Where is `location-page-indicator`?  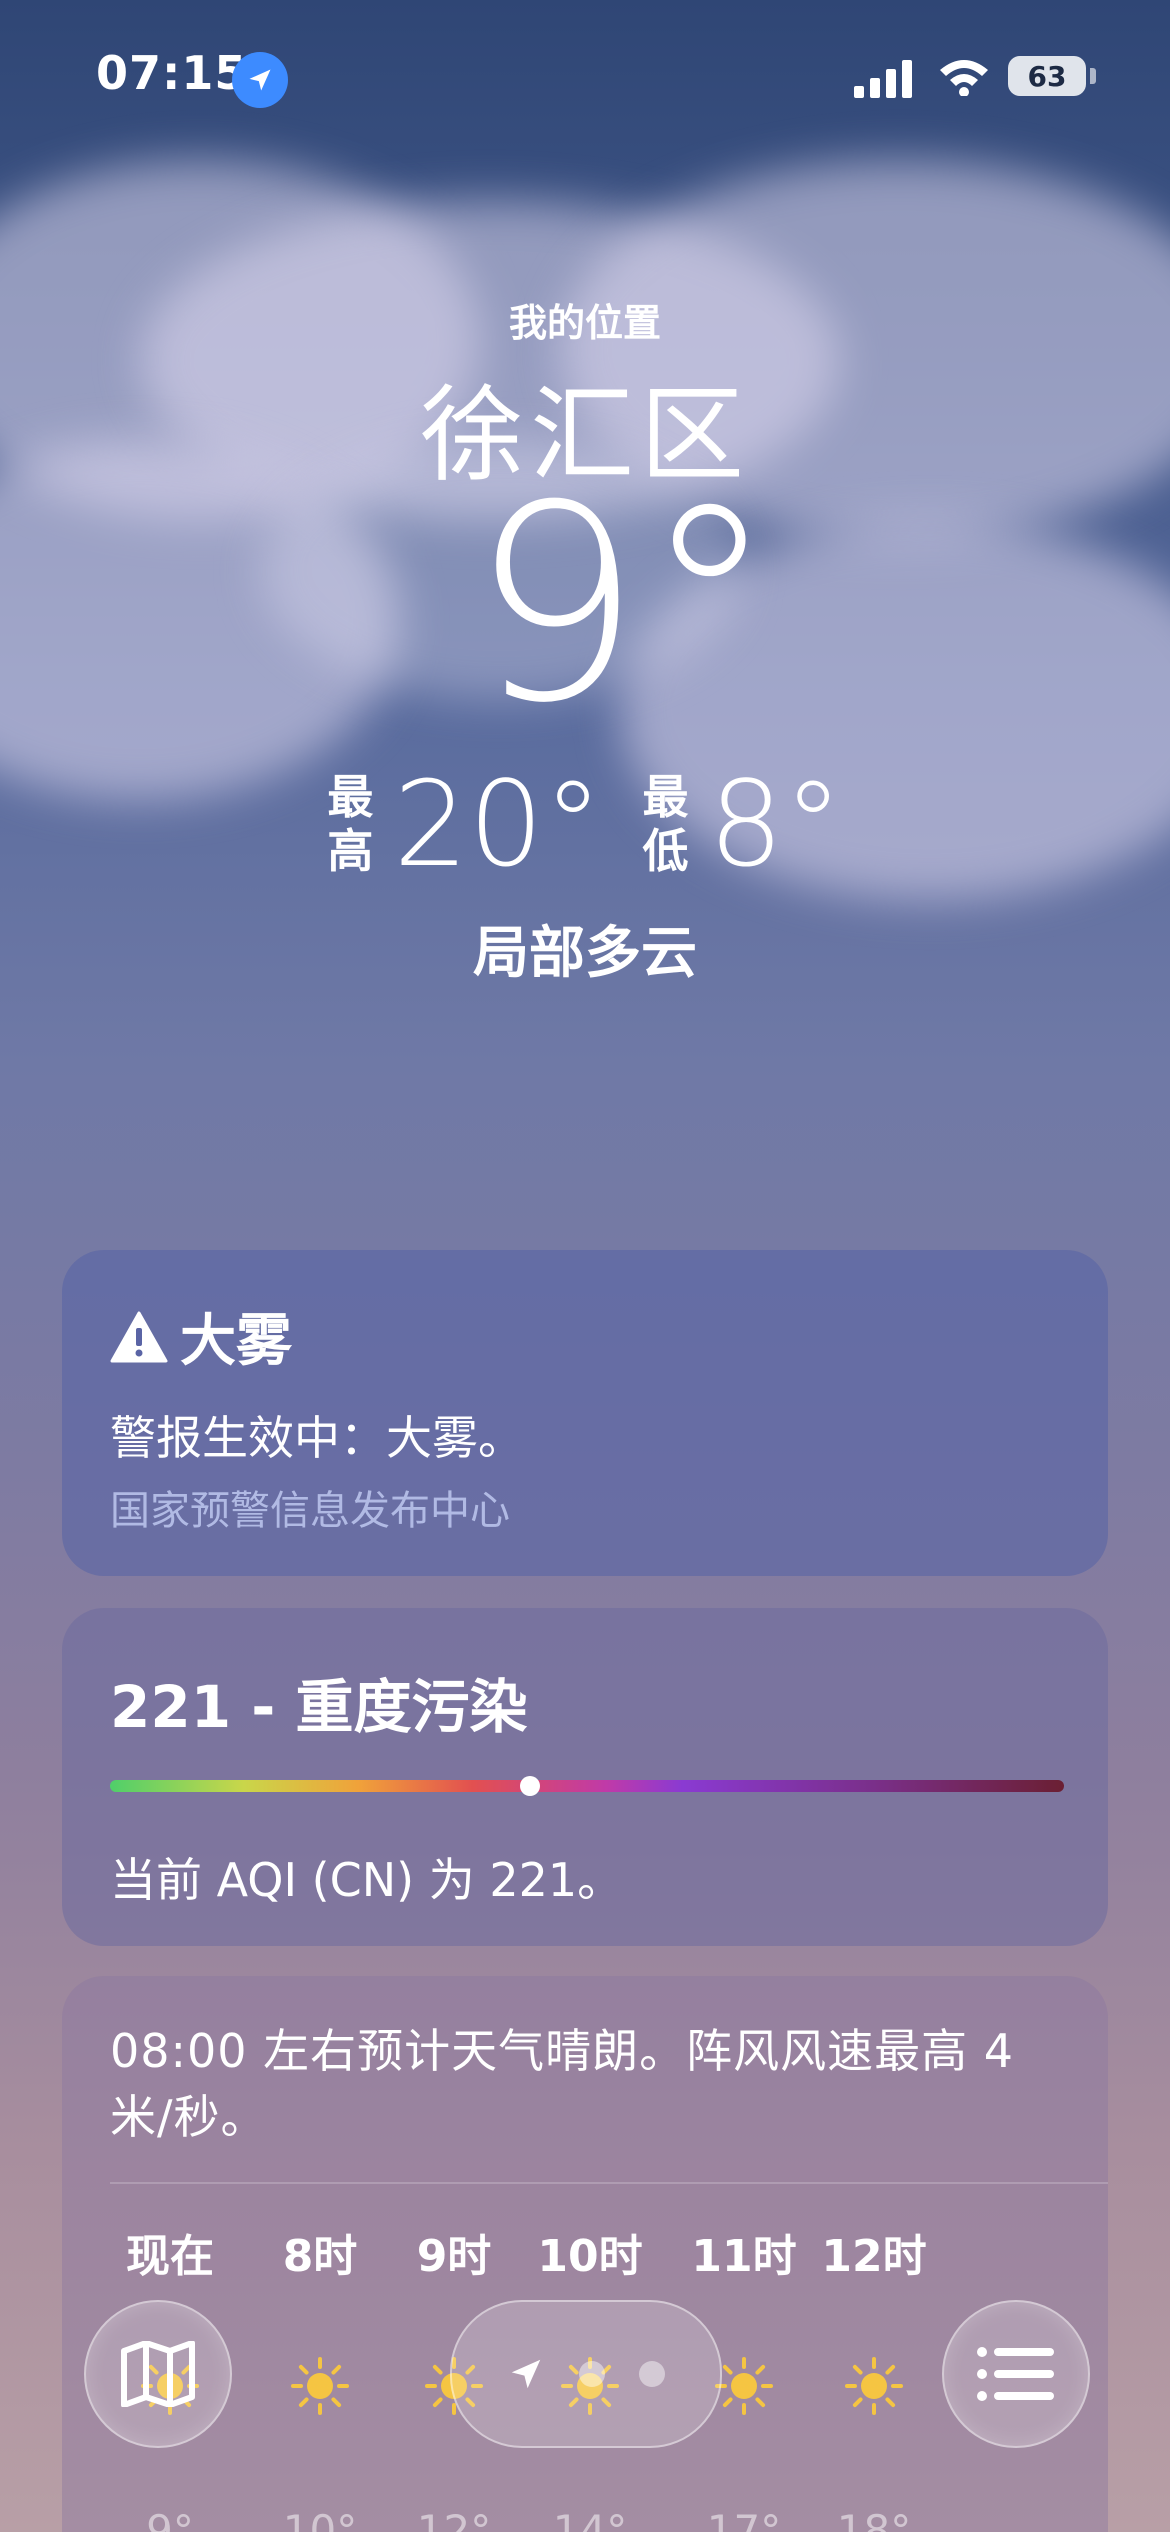 location-page-indicator is located at coordinates (586, 2374).